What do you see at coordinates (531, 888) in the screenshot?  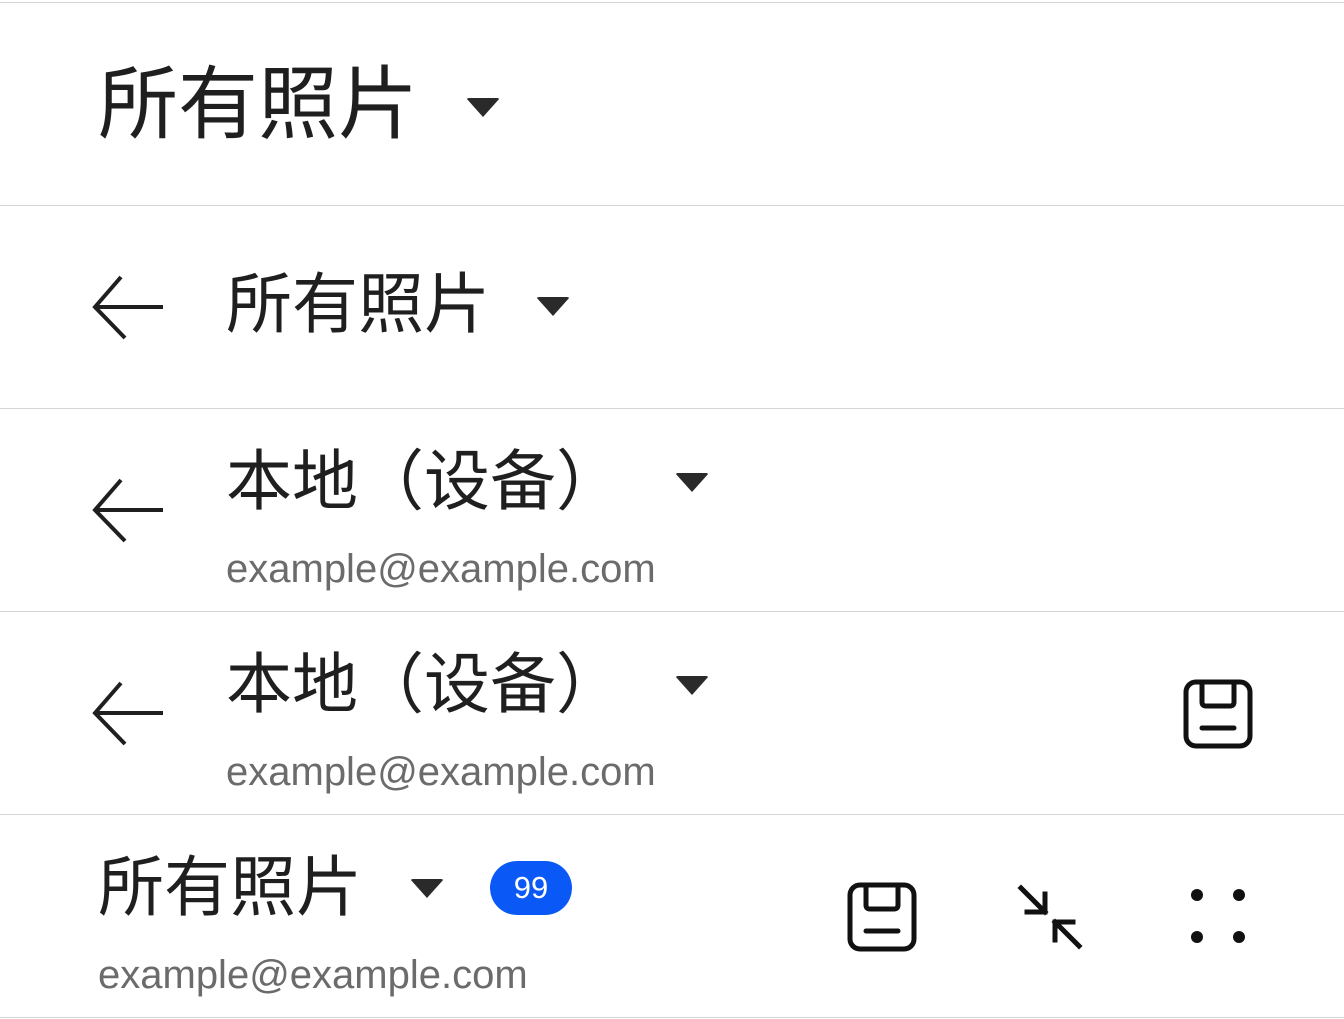 I see `count-badge: 99` at bounding box center [531, 888].